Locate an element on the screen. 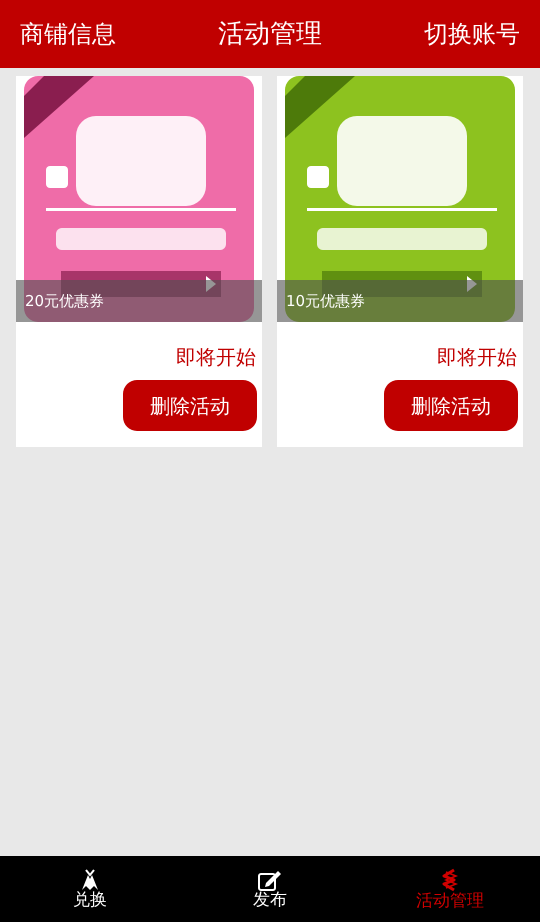  coupon-caption: 10元优惠券 is located at coordinates (400, 301).